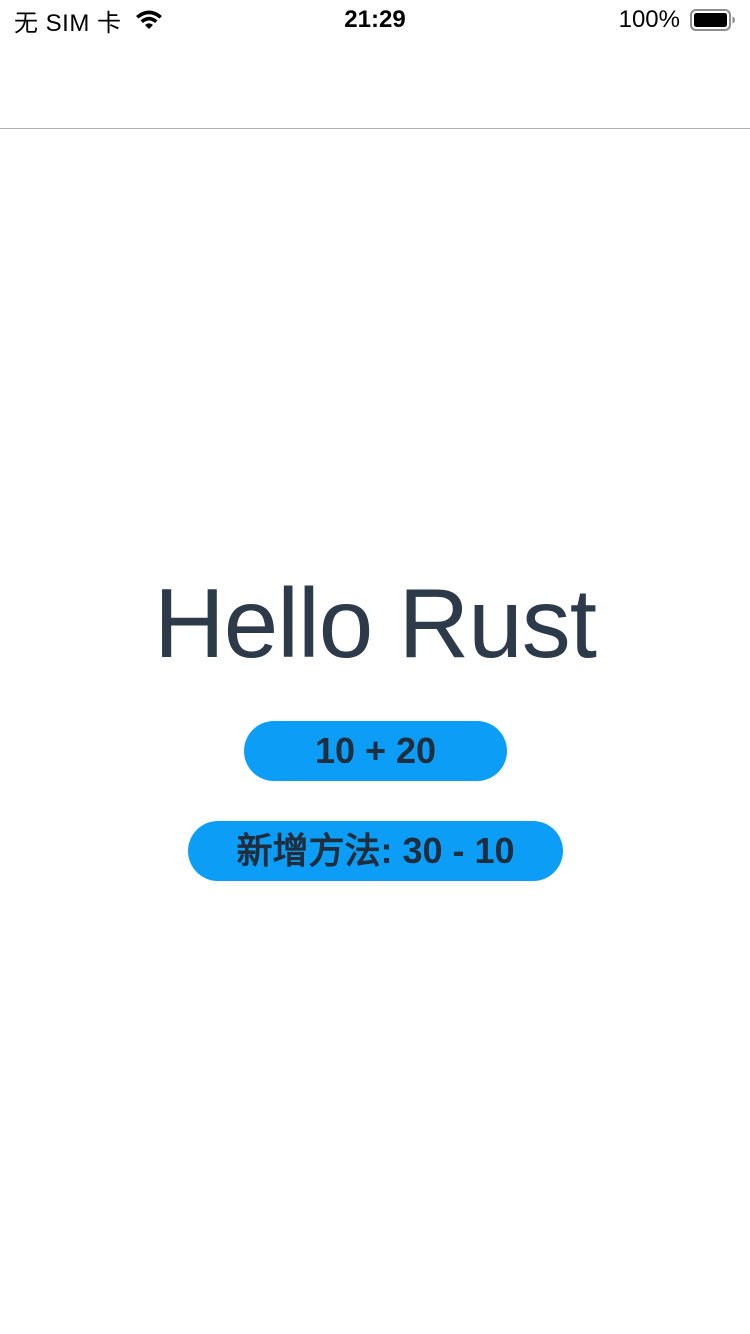 This screenshot has width=750, height=1334. What do you see at coordinates (375, 20) in the screenshot?
I see `status-bar: 无 SIM 卡 21:29 100%` at bounding box center [375, 20].